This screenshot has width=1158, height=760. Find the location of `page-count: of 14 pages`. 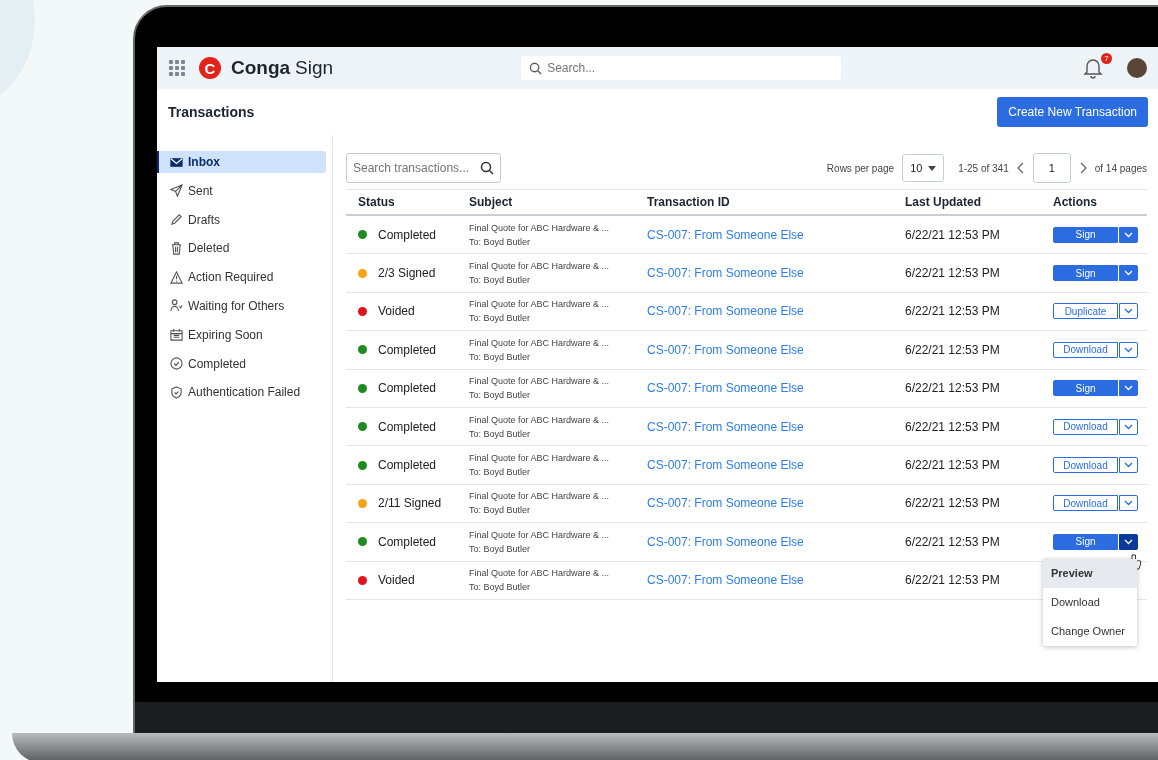

page-count: of 14 pages is located at coordinates (1120, 168).